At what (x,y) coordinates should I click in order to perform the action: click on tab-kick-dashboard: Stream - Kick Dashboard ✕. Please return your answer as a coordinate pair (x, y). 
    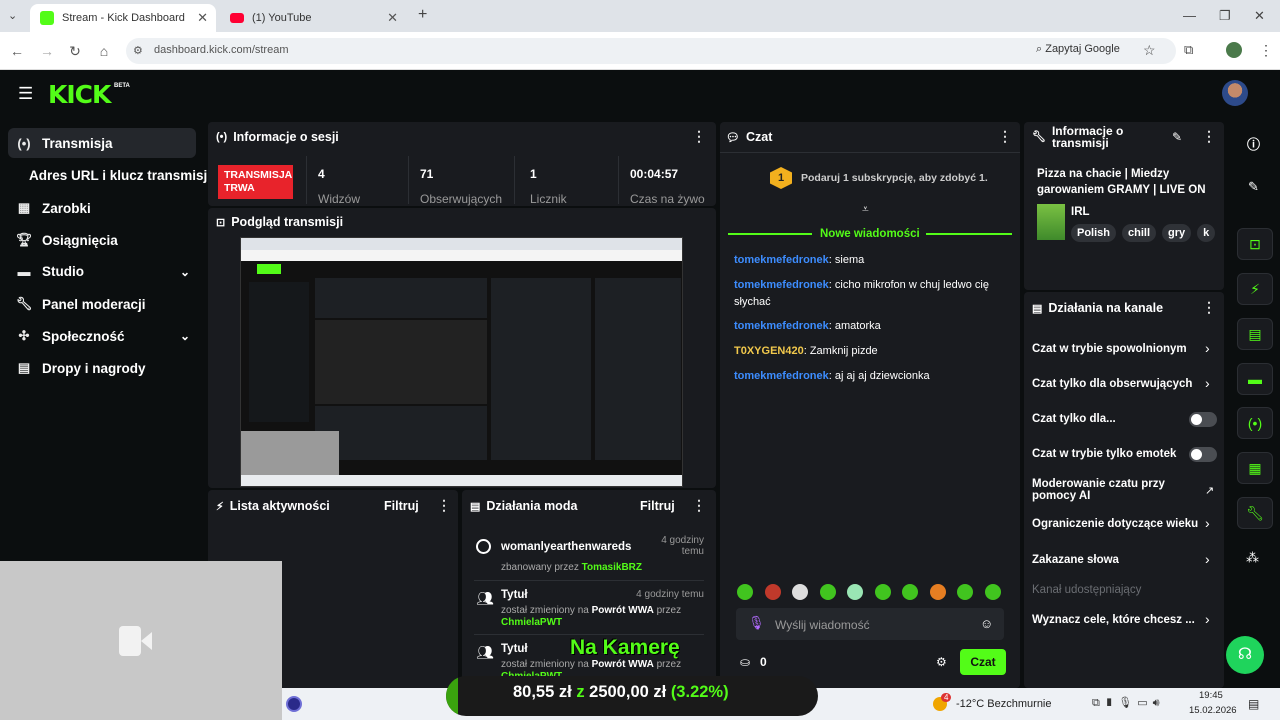
    Looking at the image, I should click on (123, 18).